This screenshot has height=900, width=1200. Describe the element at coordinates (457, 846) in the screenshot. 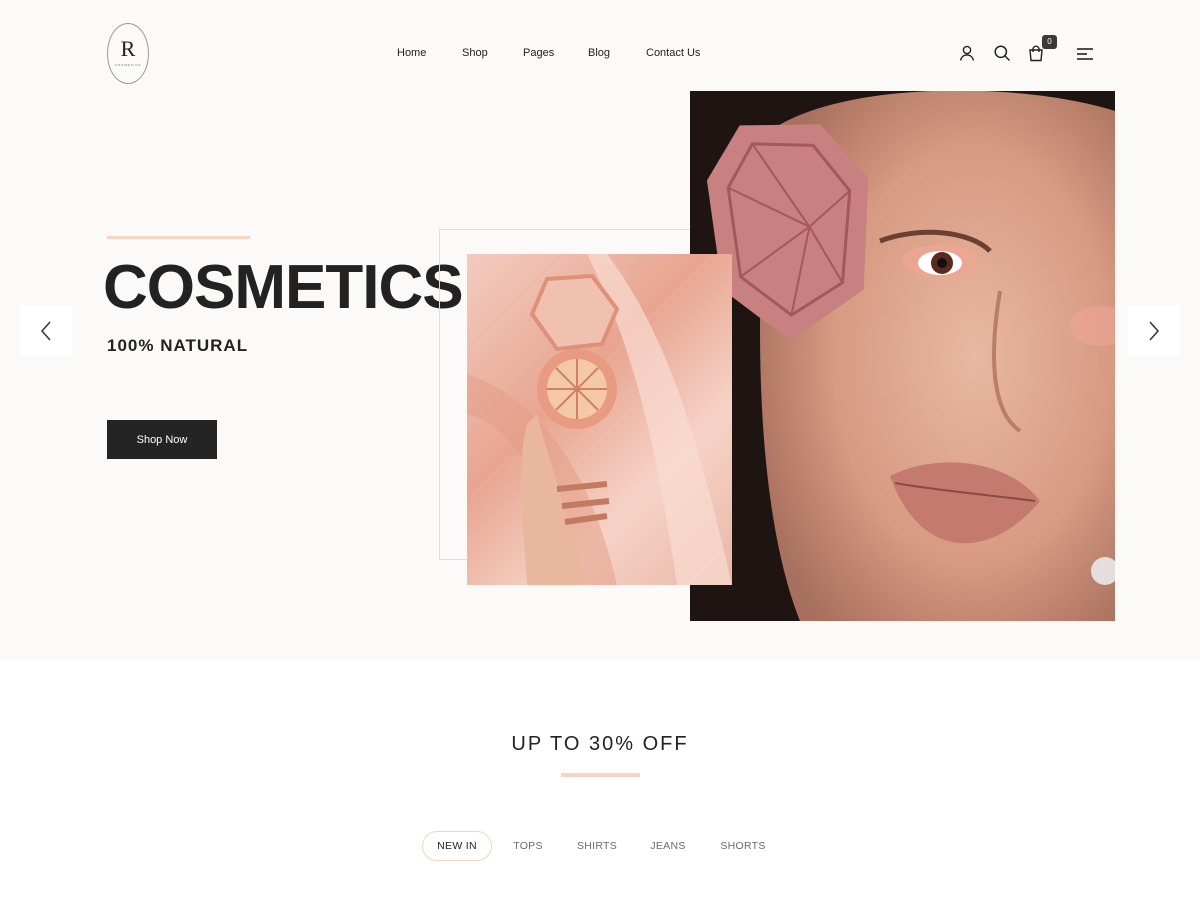

I see `tab-new-in: NEW IN` at that location.